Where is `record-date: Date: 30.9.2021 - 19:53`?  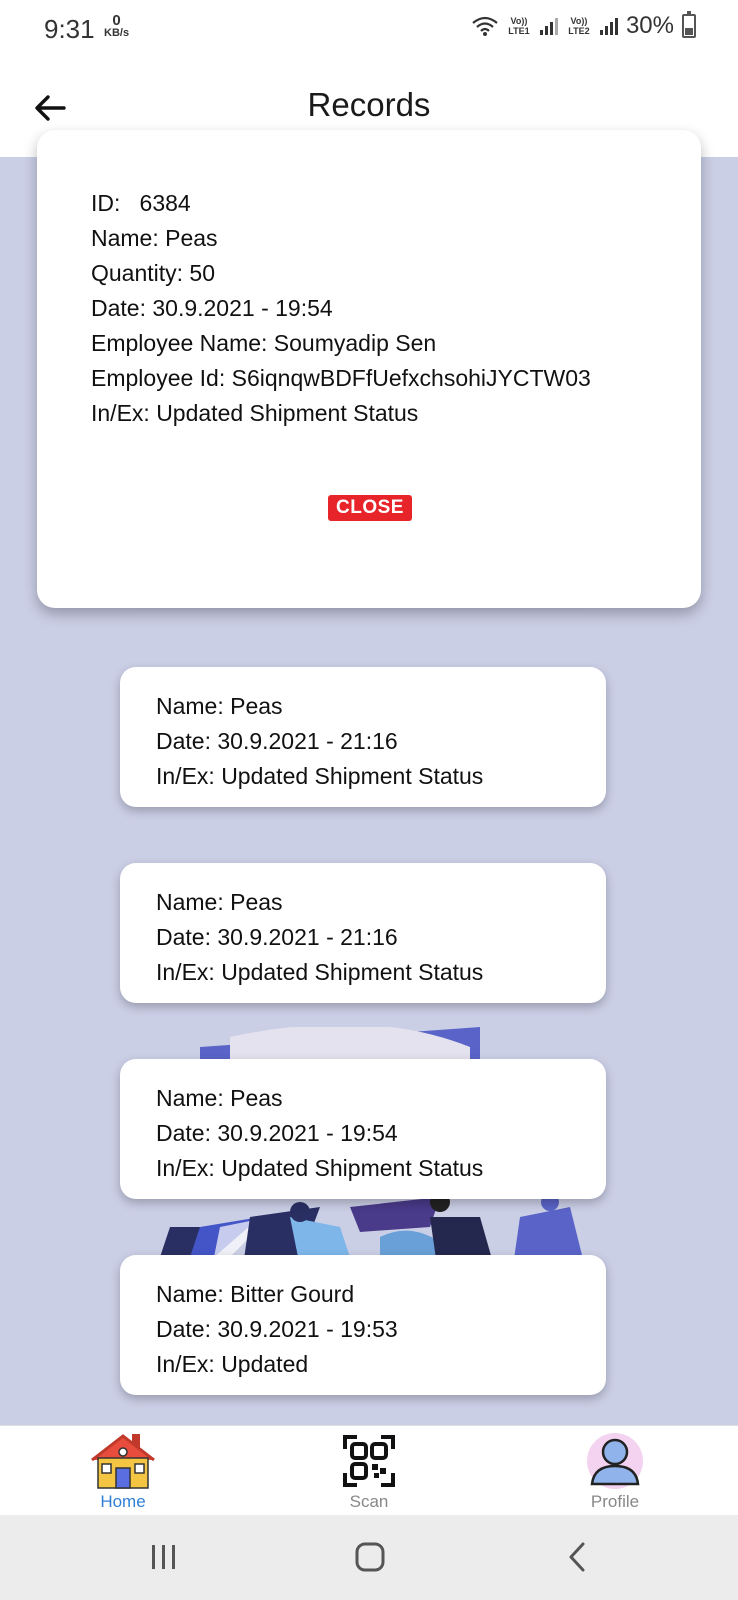
record-date: Date: 30.9.2021 - 19:53 is located at coordinates (277, 1329).